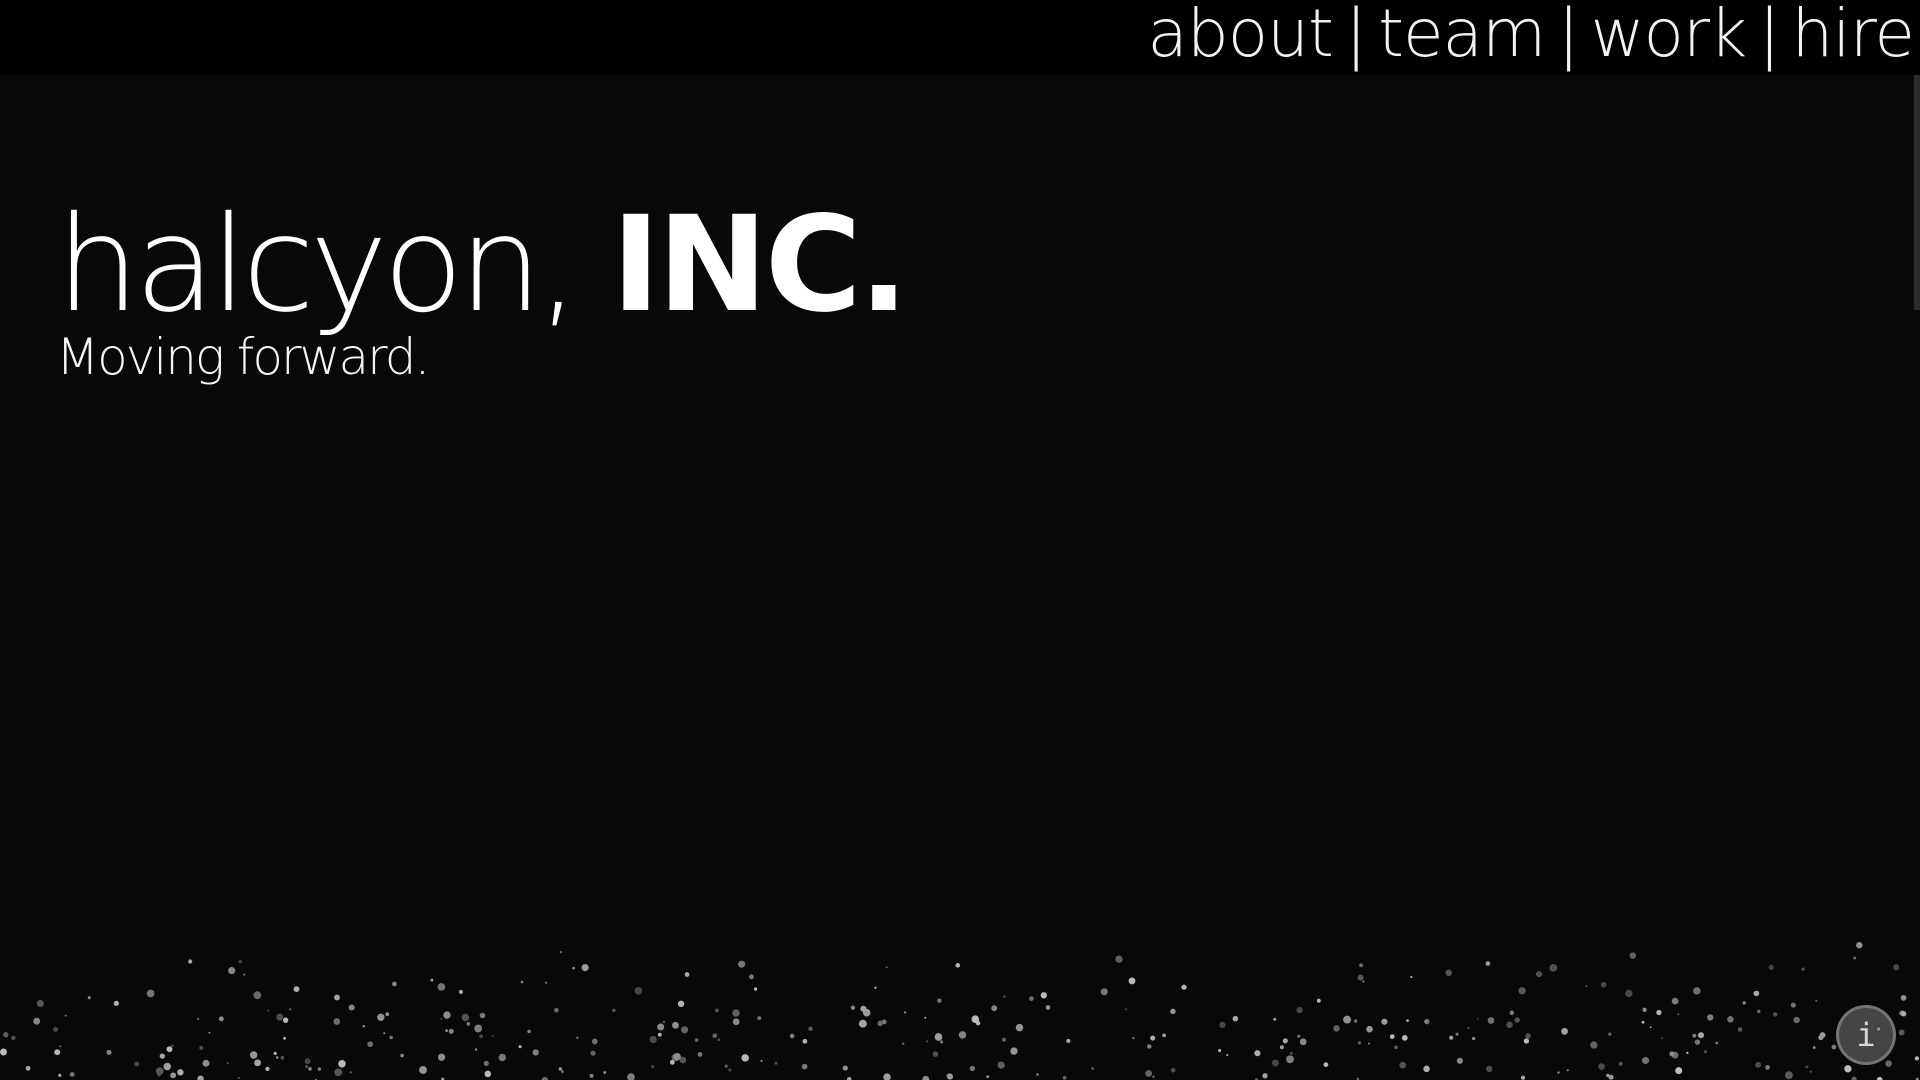 Image resolution: width=1920 pixels, height=1080 pixels. Describe the element at coordinates (317, 265) in the screenshot. I see `title-name: halcyon,` at that location.